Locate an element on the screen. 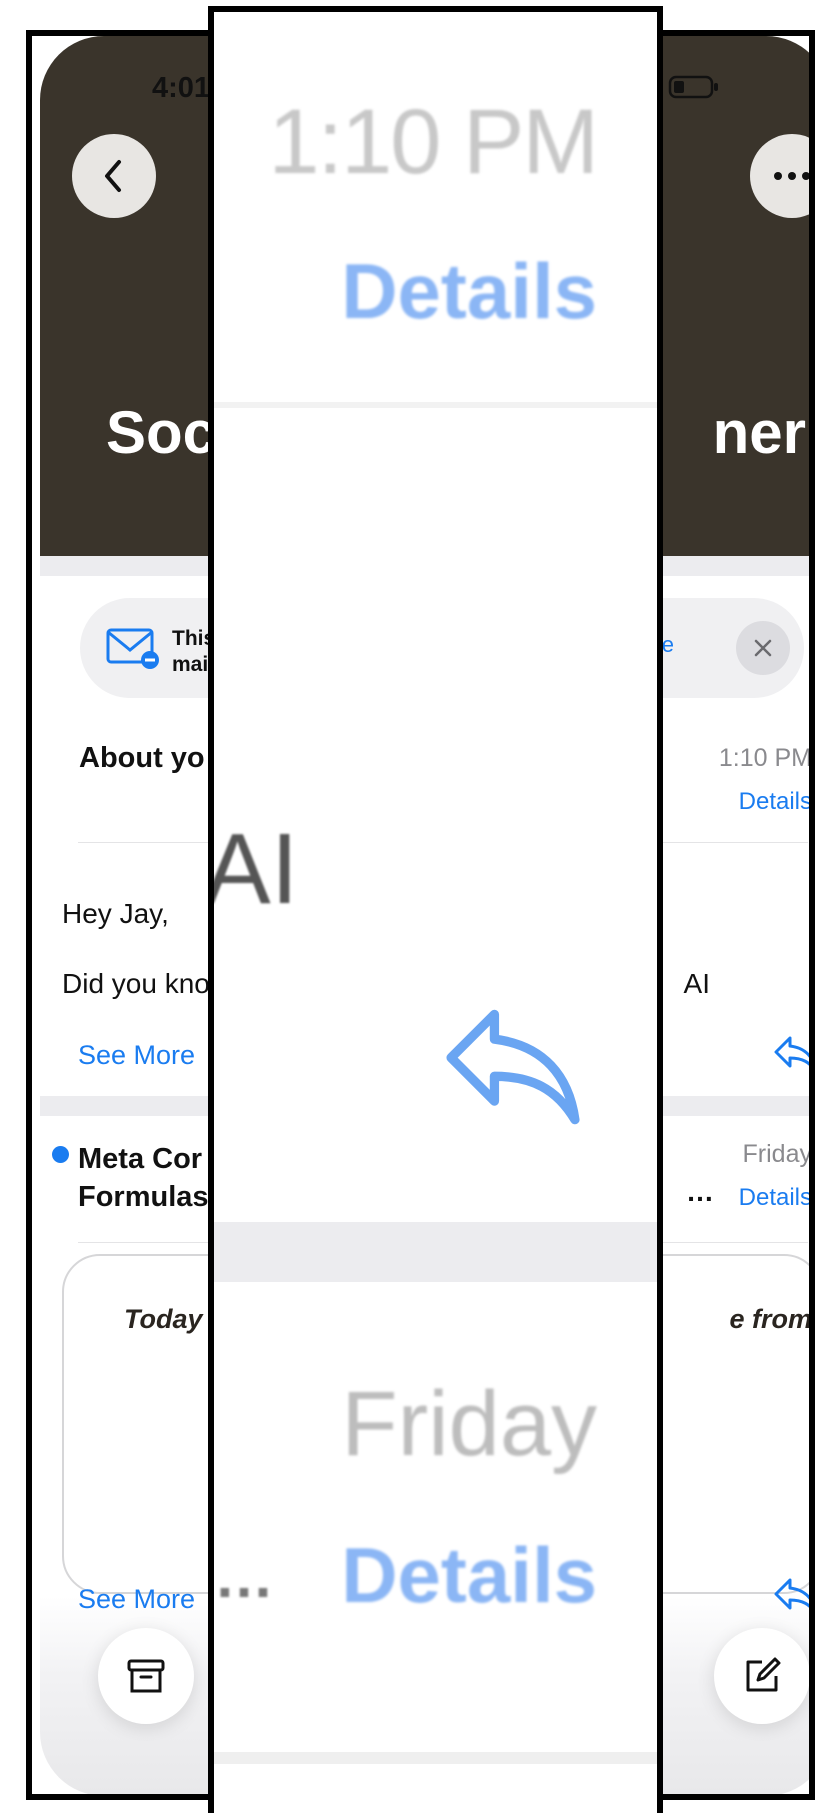 The height and width of the screenshot is (1813, 815). back-chevron-icon is located at coordinates (113, 176).